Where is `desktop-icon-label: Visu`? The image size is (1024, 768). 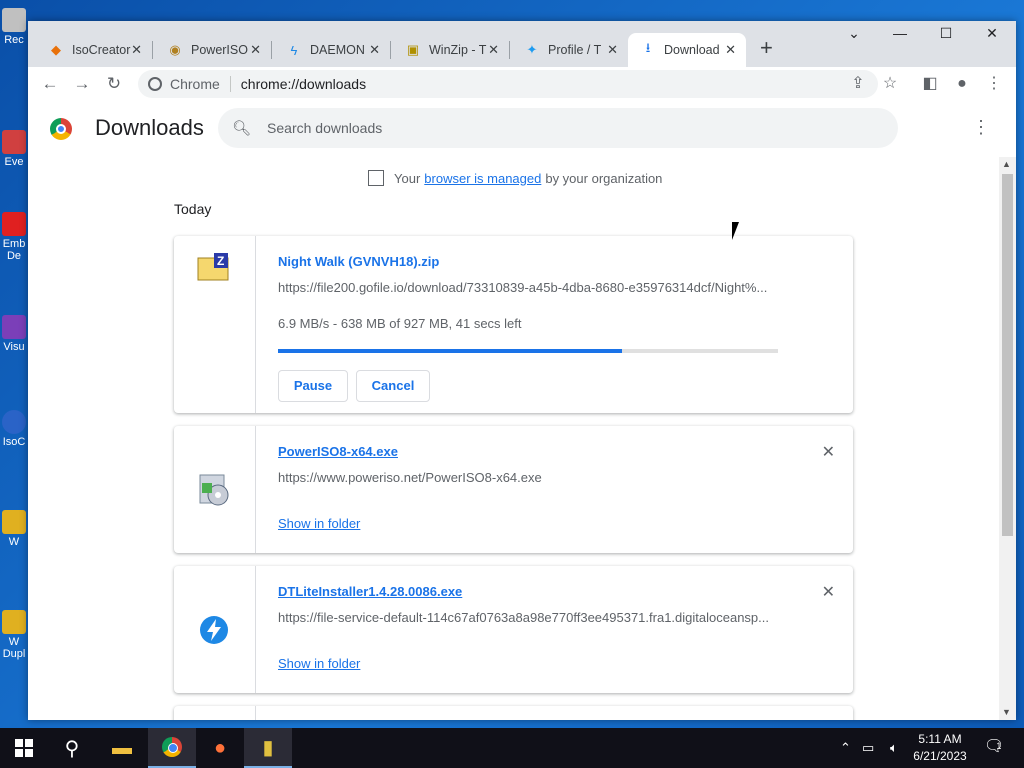
desktop-icon-label: Visu is located at coordinates (14, 347).